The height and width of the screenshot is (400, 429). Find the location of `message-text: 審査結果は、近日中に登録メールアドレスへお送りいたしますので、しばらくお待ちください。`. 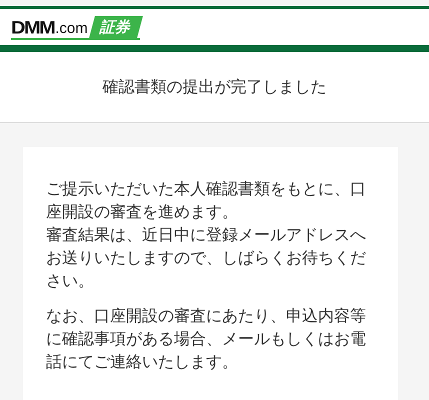

message-text: 審査結果は、近日中に登録メールアドレスへお送りいたしますので、しばらくお待ちください。 is located at coordinates (206, 258).